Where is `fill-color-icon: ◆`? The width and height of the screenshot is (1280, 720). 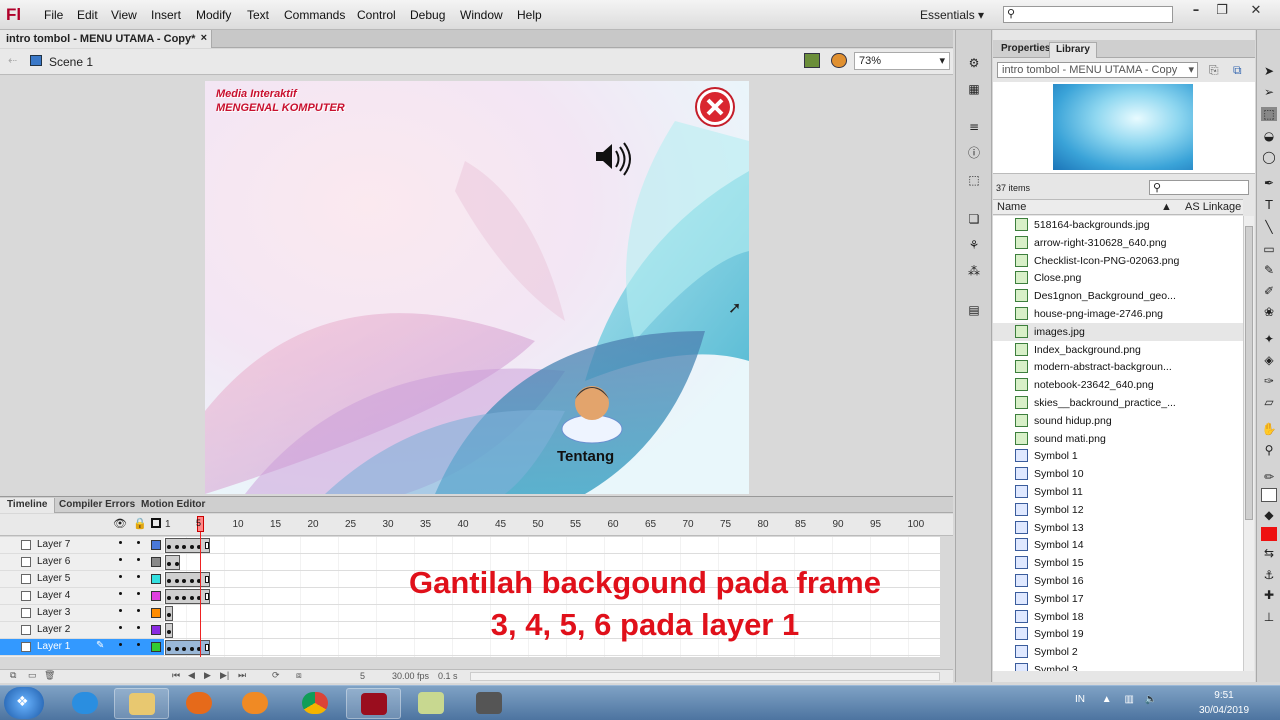
fill-color-icon: ◆ is located at coordinates (1269, 515).